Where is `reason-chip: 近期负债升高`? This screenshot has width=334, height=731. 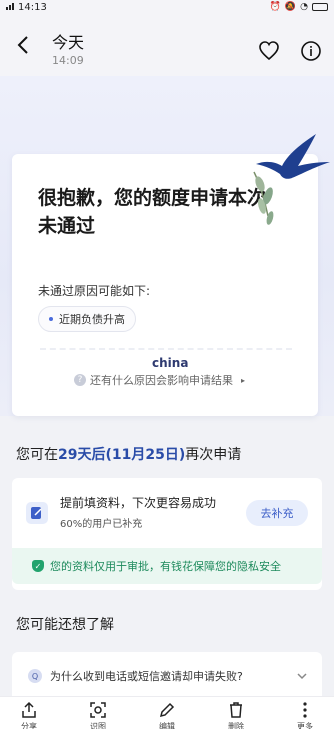 reason-chip: 近期负债升高 is located at coordinates (87, 319).